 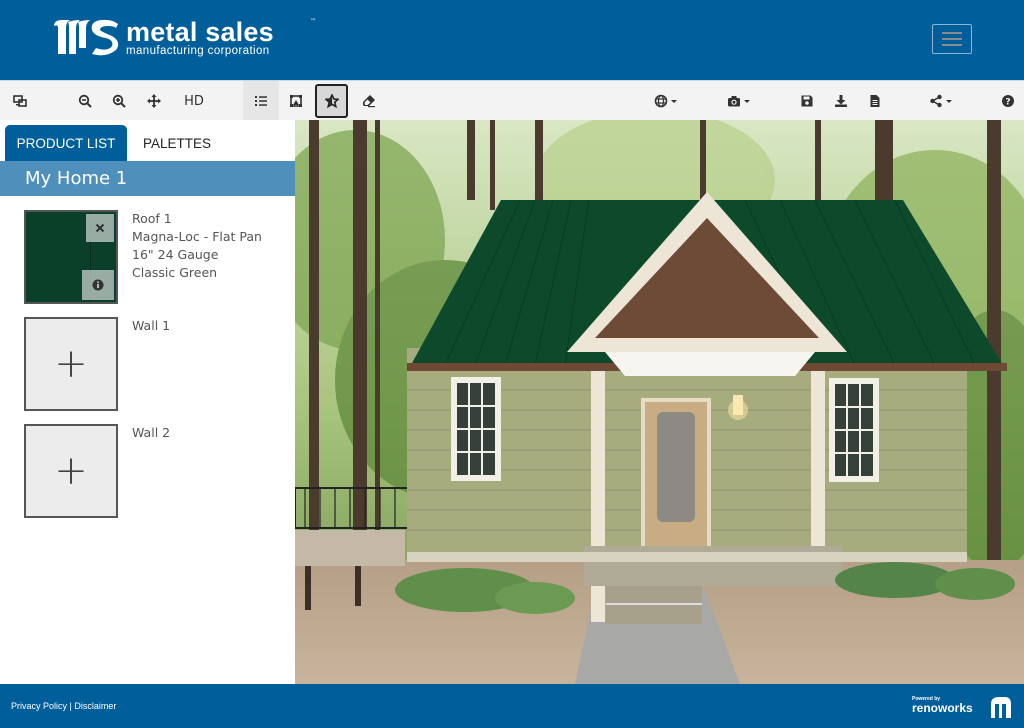 I want to click on product-list-button, so click(x=261, y=101).